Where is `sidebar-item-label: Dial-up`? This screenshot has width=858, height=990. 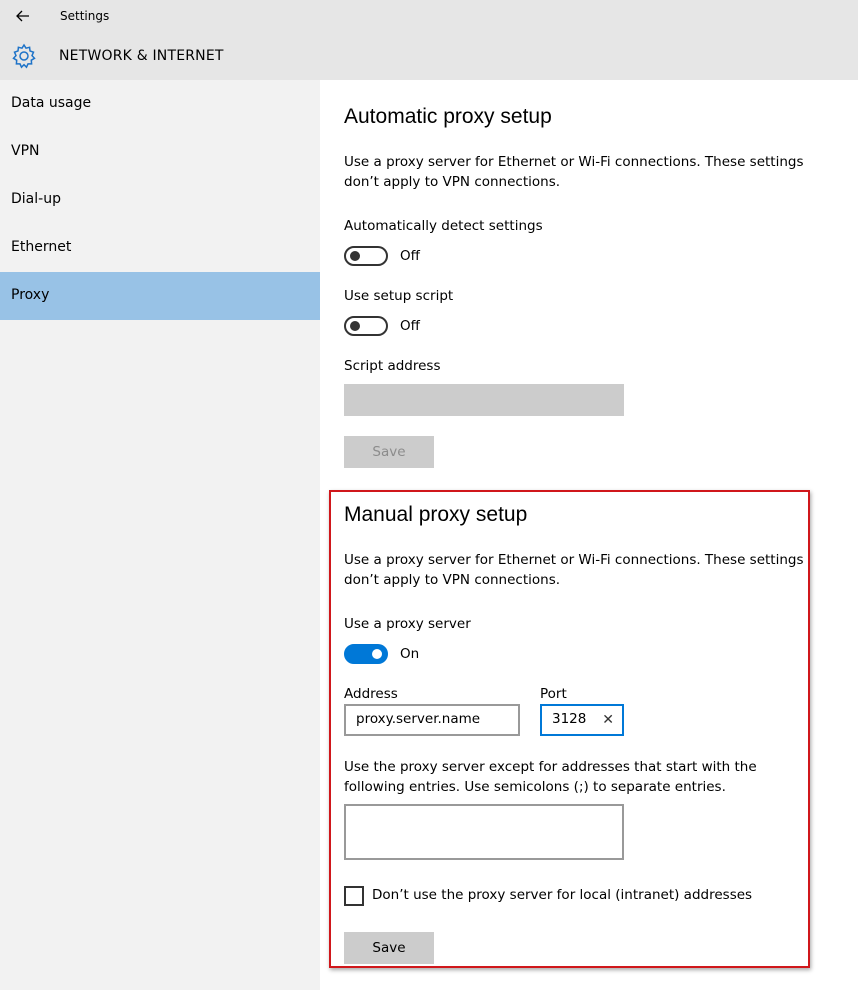 sidebar-item-label: Dial-up is located at coordinates (36, 199).